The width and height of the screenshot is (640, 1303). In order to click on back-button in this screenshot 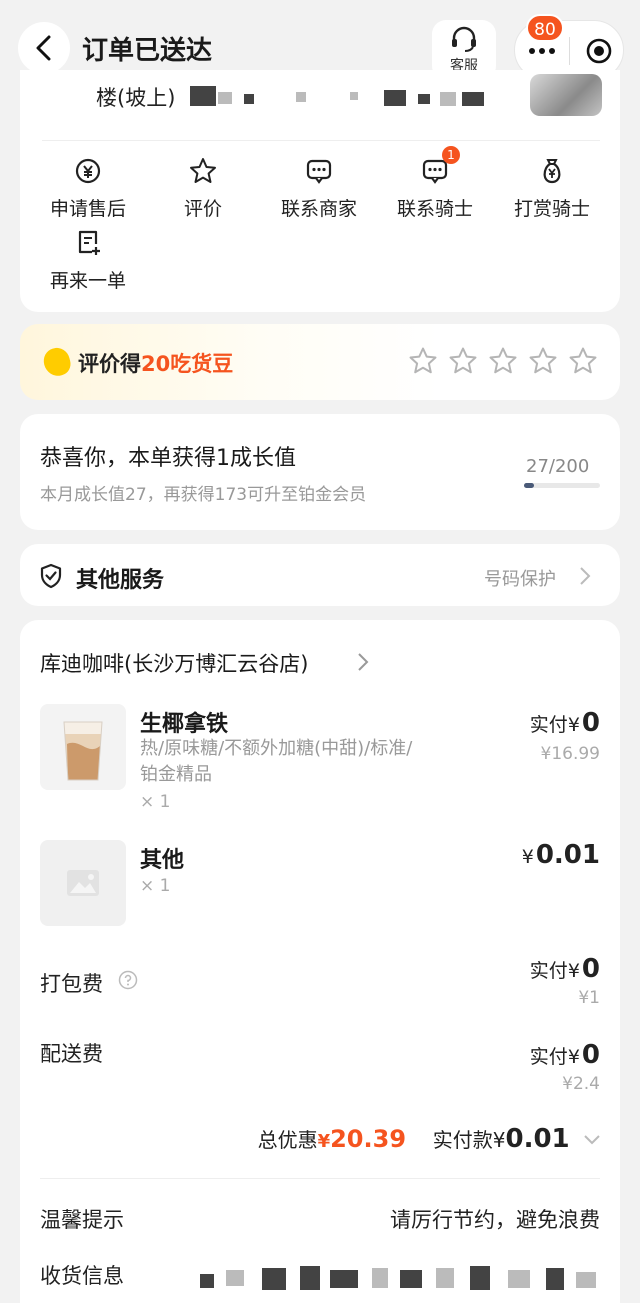, I will do `click(44, 48)`.